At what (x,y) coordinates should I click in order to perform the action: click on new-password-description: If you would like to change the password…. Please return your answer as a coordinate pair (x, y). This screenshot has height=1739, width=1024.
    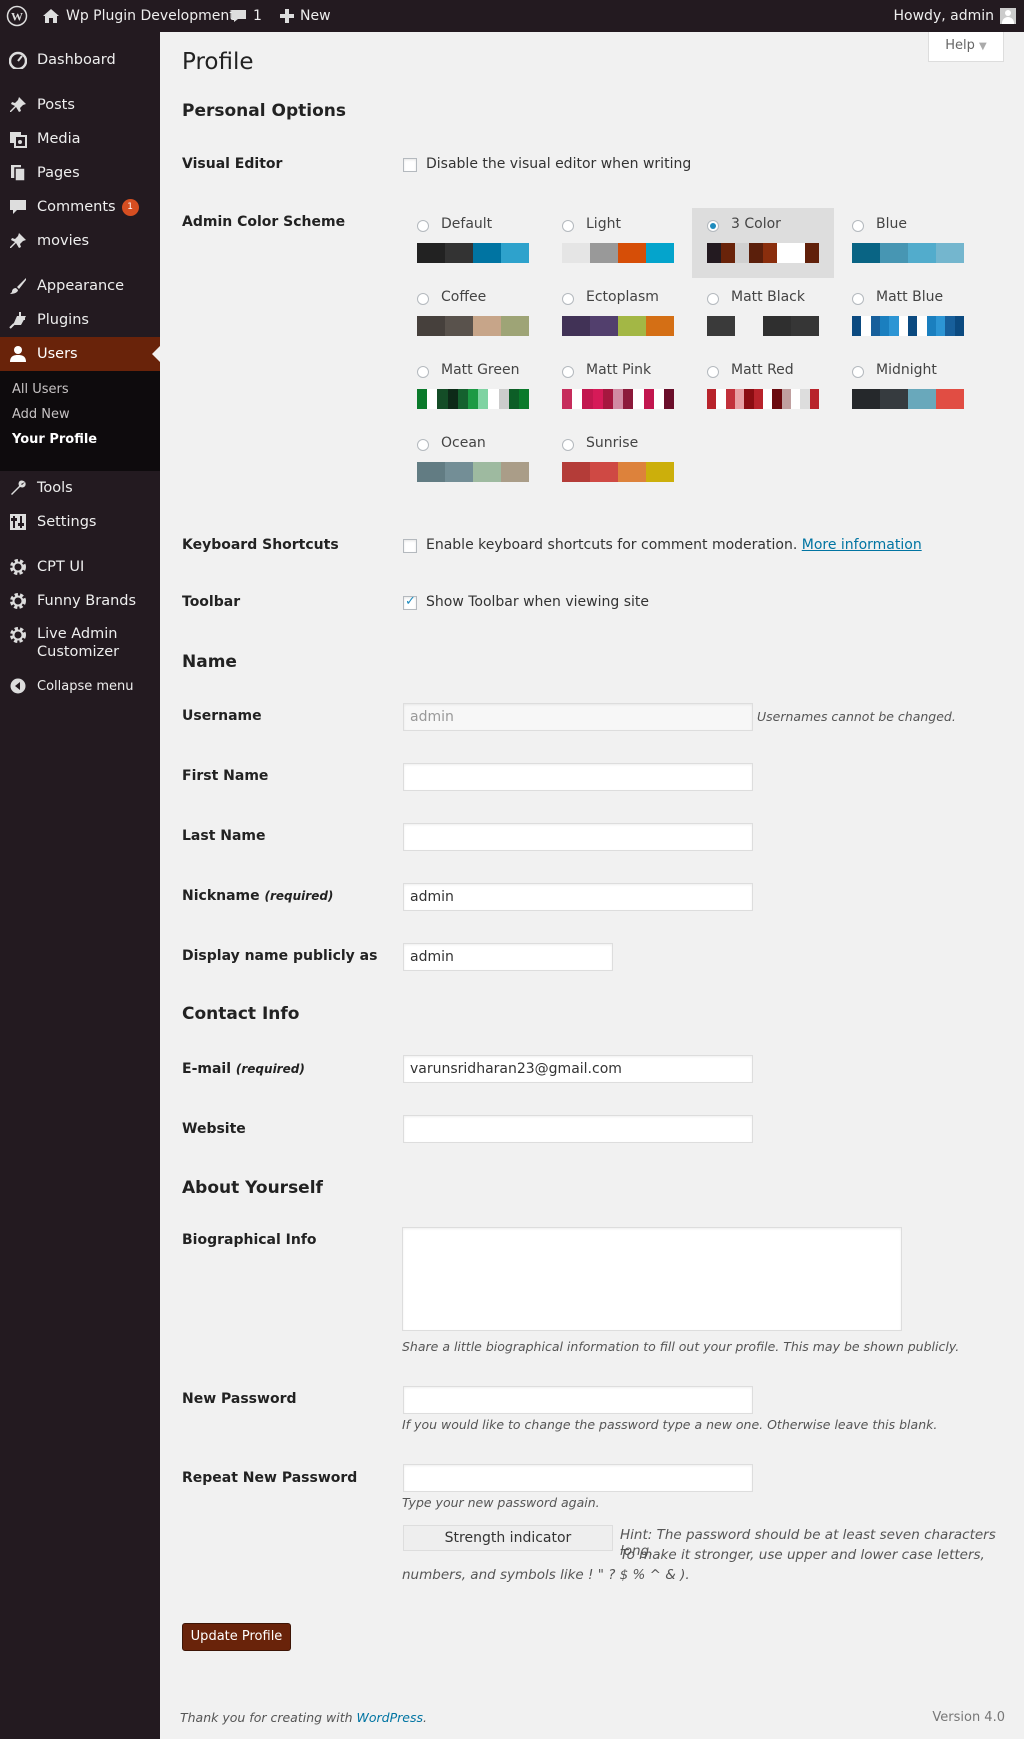
    Looking at the image, I should click on (670, 1424).